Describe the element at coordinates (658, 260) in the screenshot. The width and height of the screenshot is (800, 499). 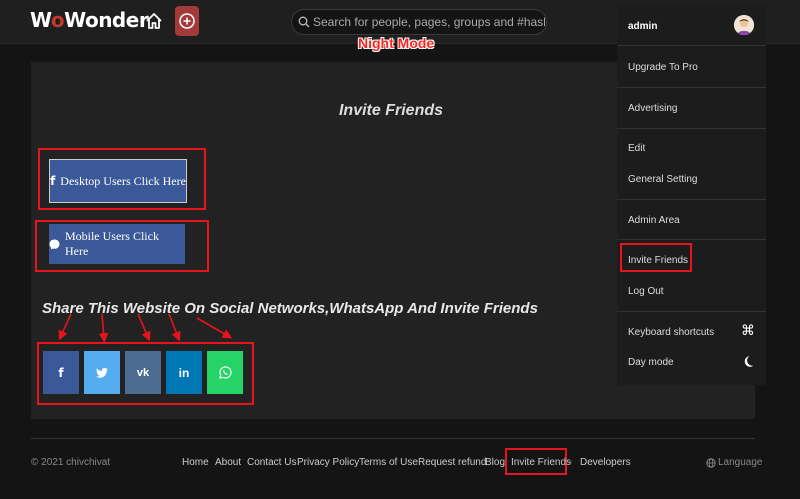
I see `menu-item-invite-friends: Invite Friends` at that location.